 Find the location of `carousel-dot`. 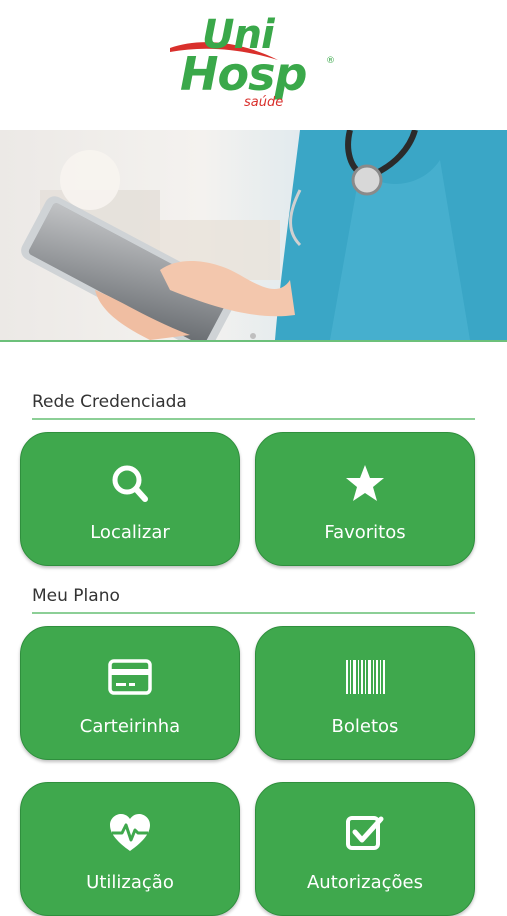

carousel-dot is located at coordinates (253, 336).